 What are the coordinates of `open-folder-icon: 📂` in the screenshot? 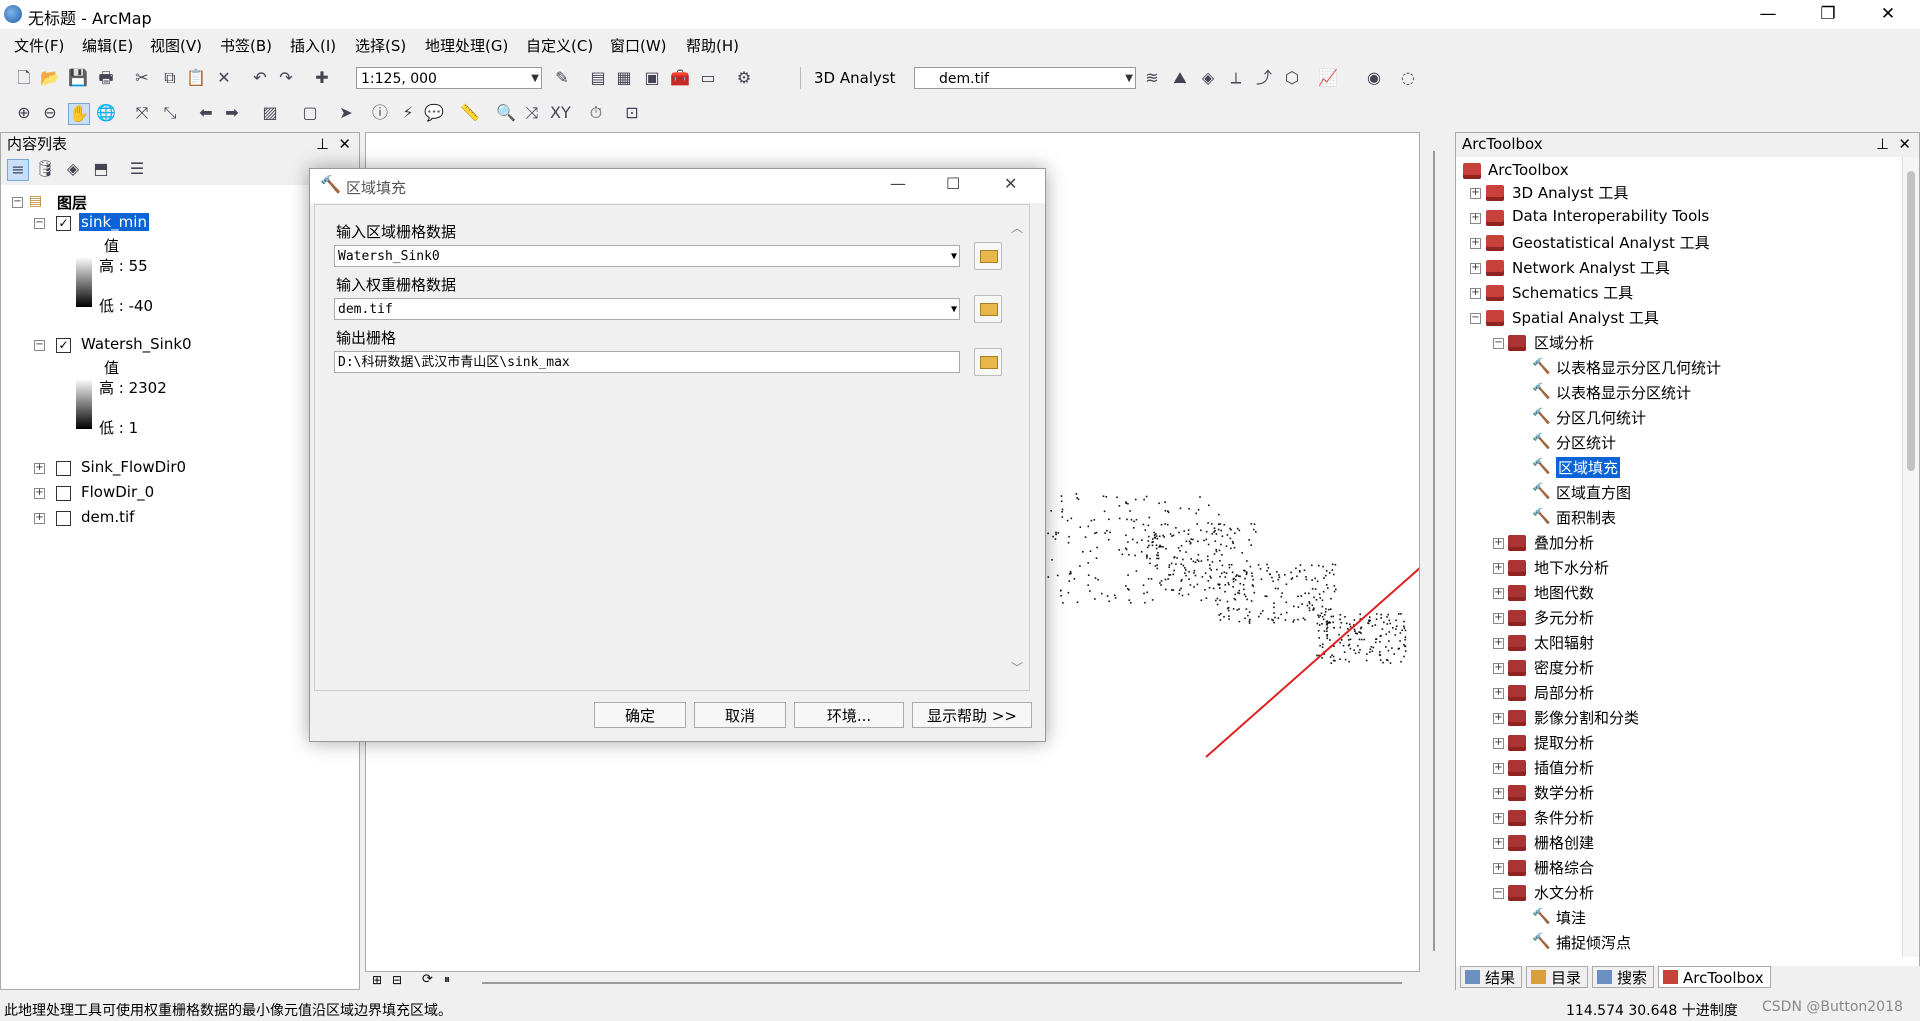 It's located at (50, 78).